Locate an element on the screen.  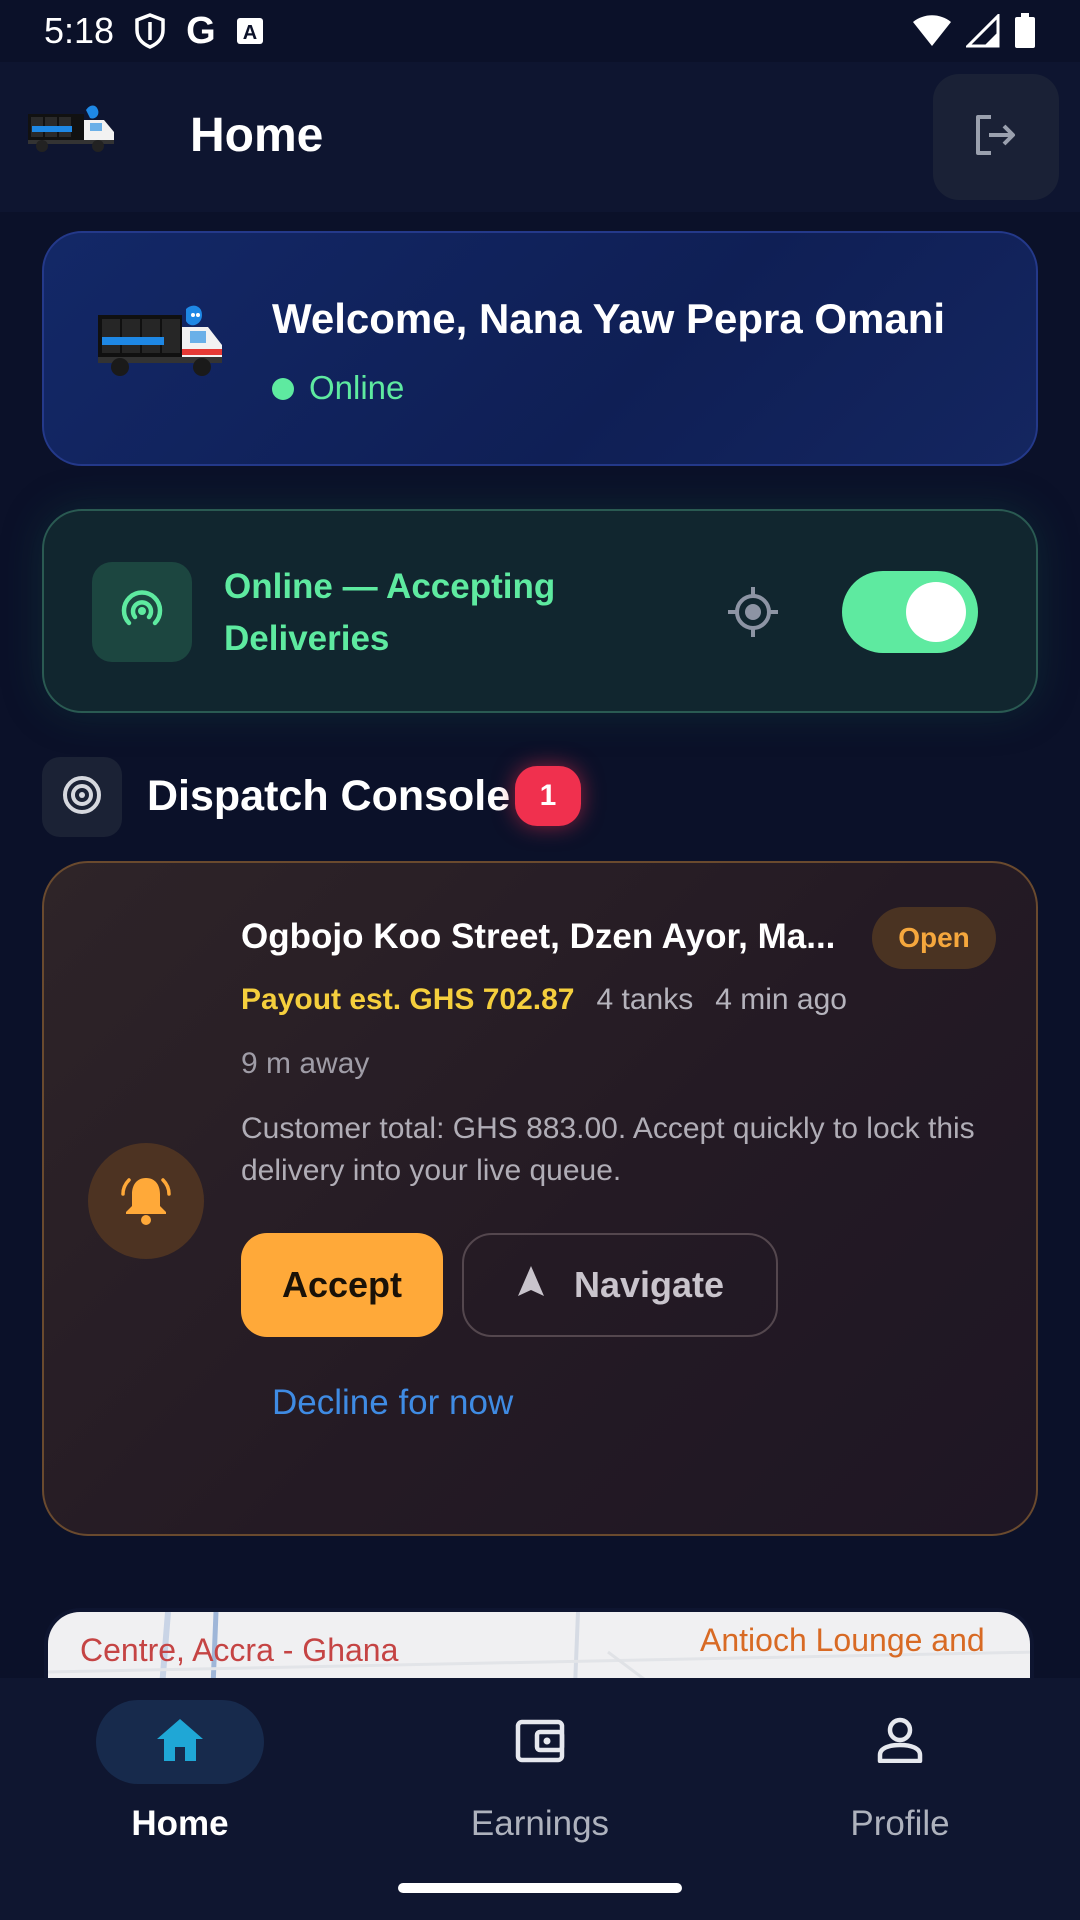
radar-icon is located at coordinates (142, 612).